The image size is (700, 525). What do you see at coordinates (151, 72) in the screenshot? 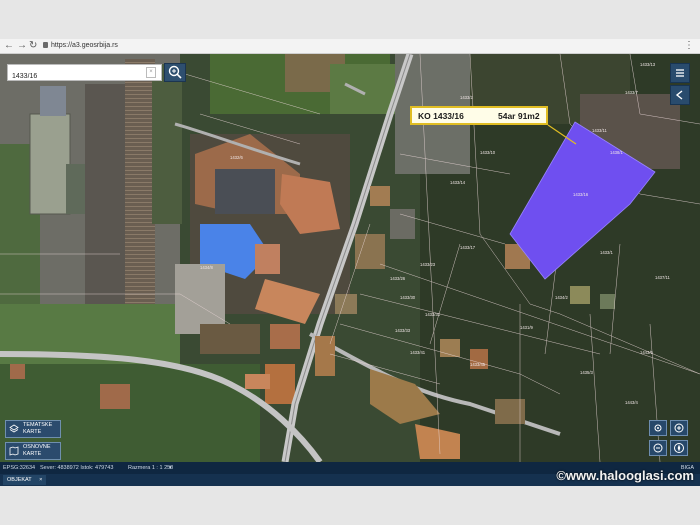
I see `clear-search-button: ×` at bounding box center [151, 72].